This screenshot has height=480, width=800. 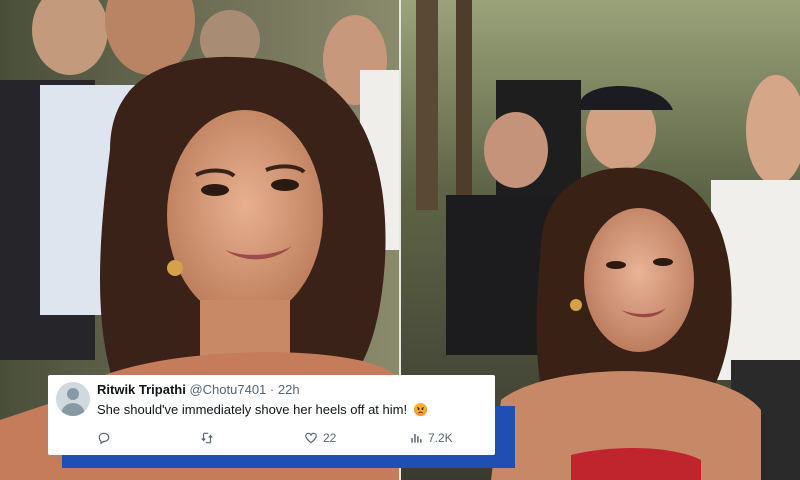 I want to click on avatar-default-head, so click(x=73, y=394).